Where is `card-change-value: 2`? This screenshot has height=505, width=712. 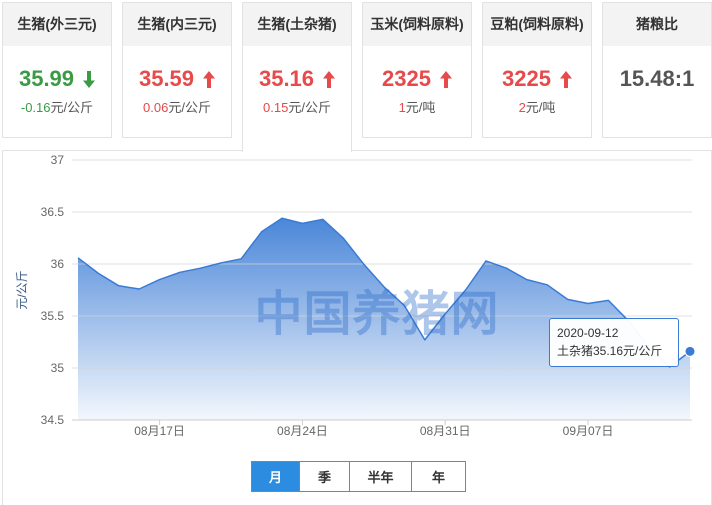
card-change-value: 2 is located at coordinates (522, 107).